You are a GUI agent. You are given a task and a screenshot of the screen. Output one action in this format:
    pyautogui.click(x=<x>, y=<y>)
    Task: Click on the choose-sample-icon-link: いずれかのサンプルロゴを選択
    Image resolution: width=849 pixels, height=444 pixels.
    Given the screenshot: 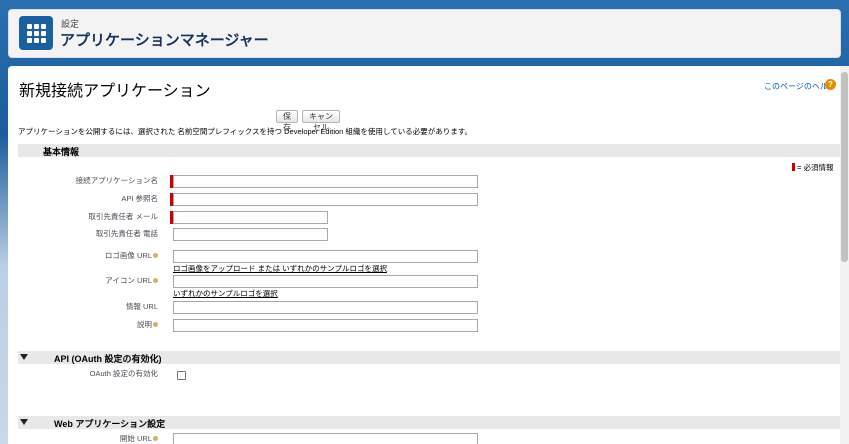 What is the action you would take?
    pyautogui.click(x=225, y=293)
    